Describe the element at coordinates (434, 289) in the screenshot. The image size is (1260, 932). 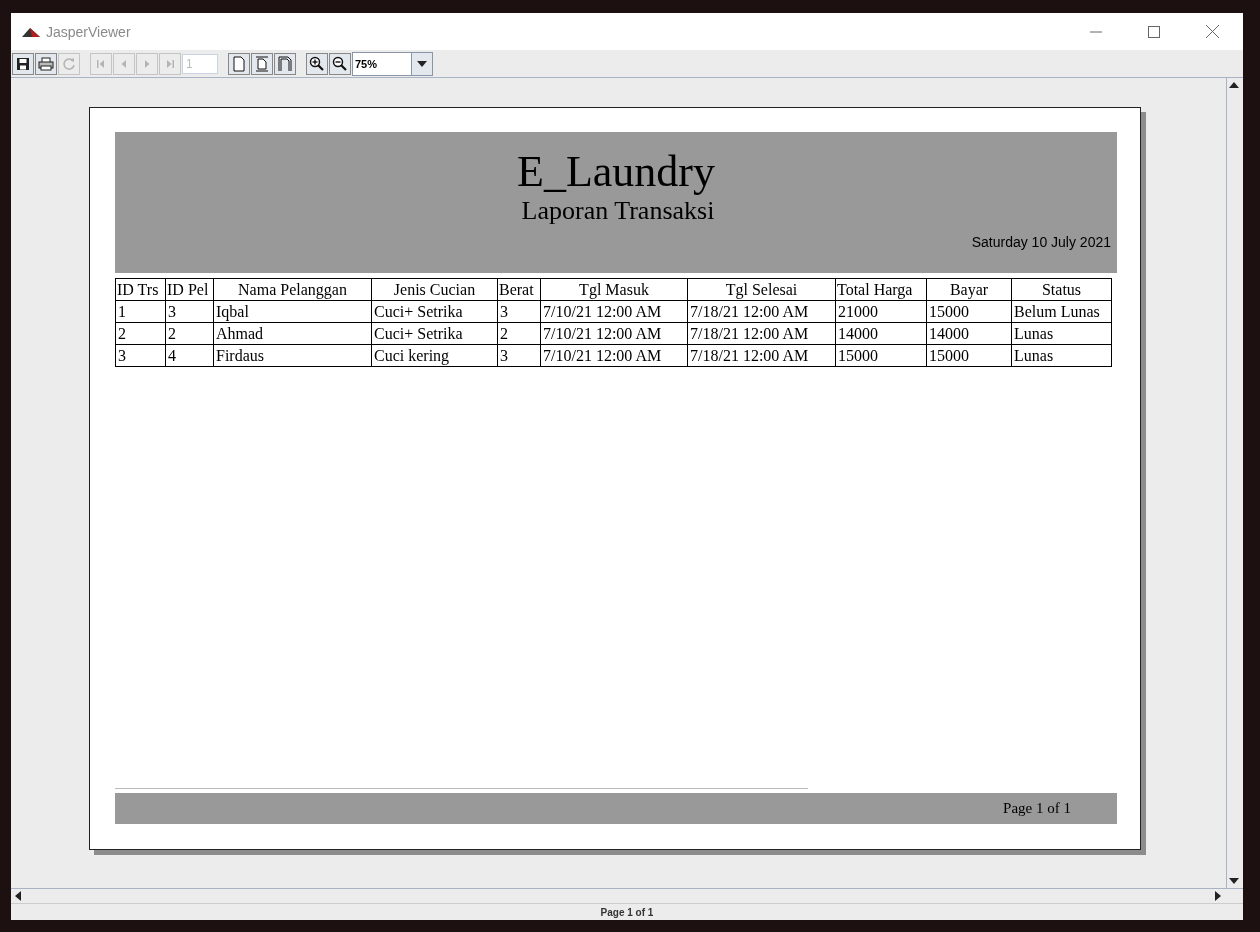
I see `column-header: Jenis Cucian` at that location.